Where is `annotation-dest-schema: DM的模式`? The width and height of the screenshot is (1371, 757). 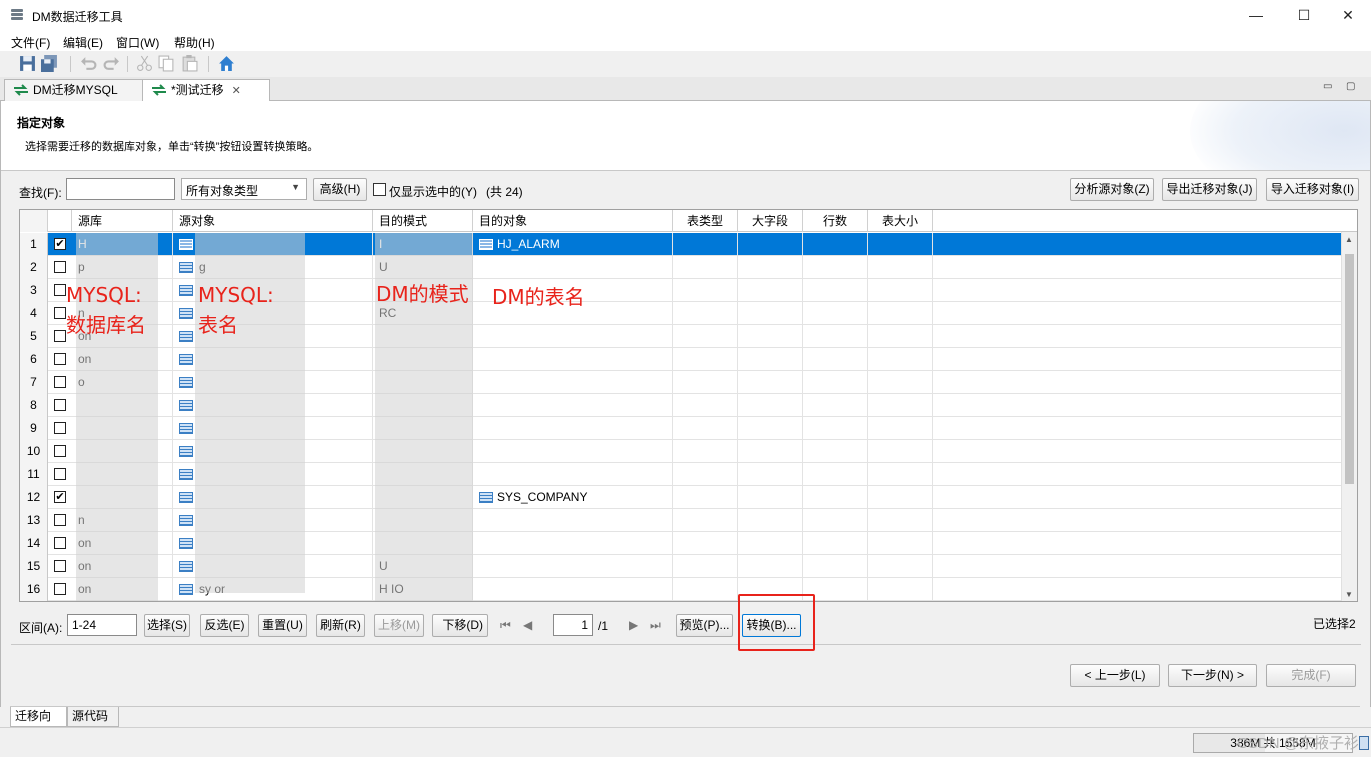
annotation-dest-schema: DM的模式 is located at coordinates (422, 294).